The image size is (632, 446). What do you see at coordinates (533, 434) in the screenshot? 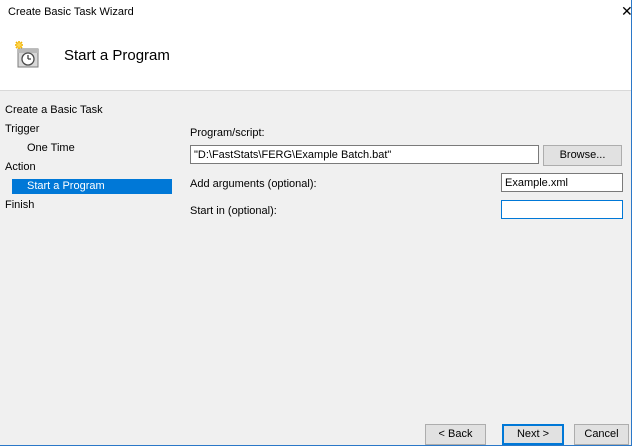
I see `next-button: Next >` at bounding box center [533, 434].